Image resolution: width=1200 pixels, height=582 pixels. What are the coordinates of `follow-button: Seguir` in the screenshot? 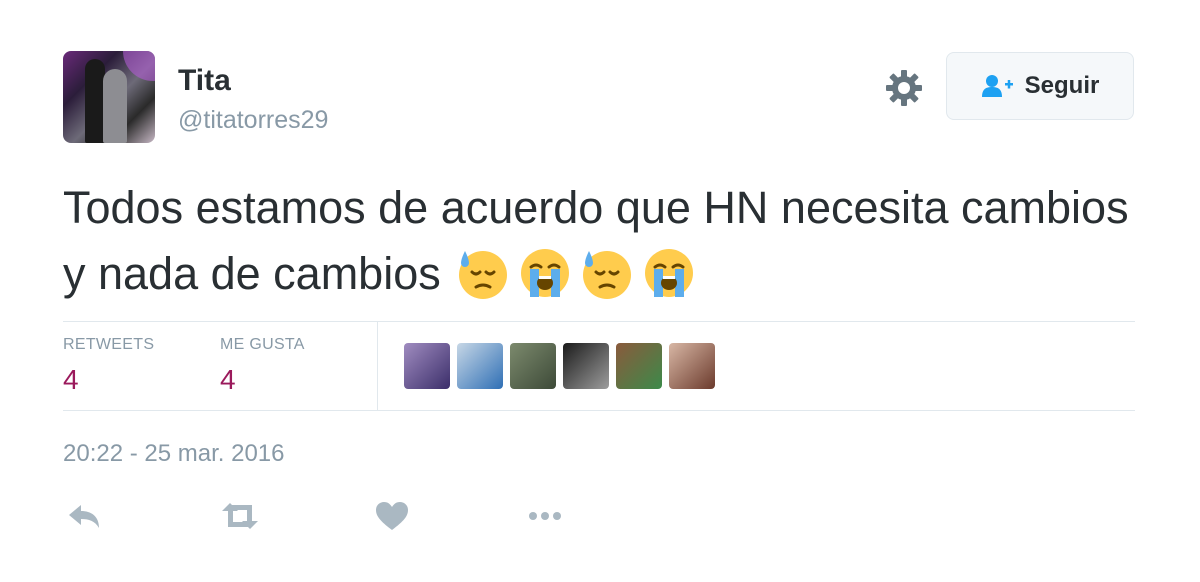 It's located at (1040, 86).